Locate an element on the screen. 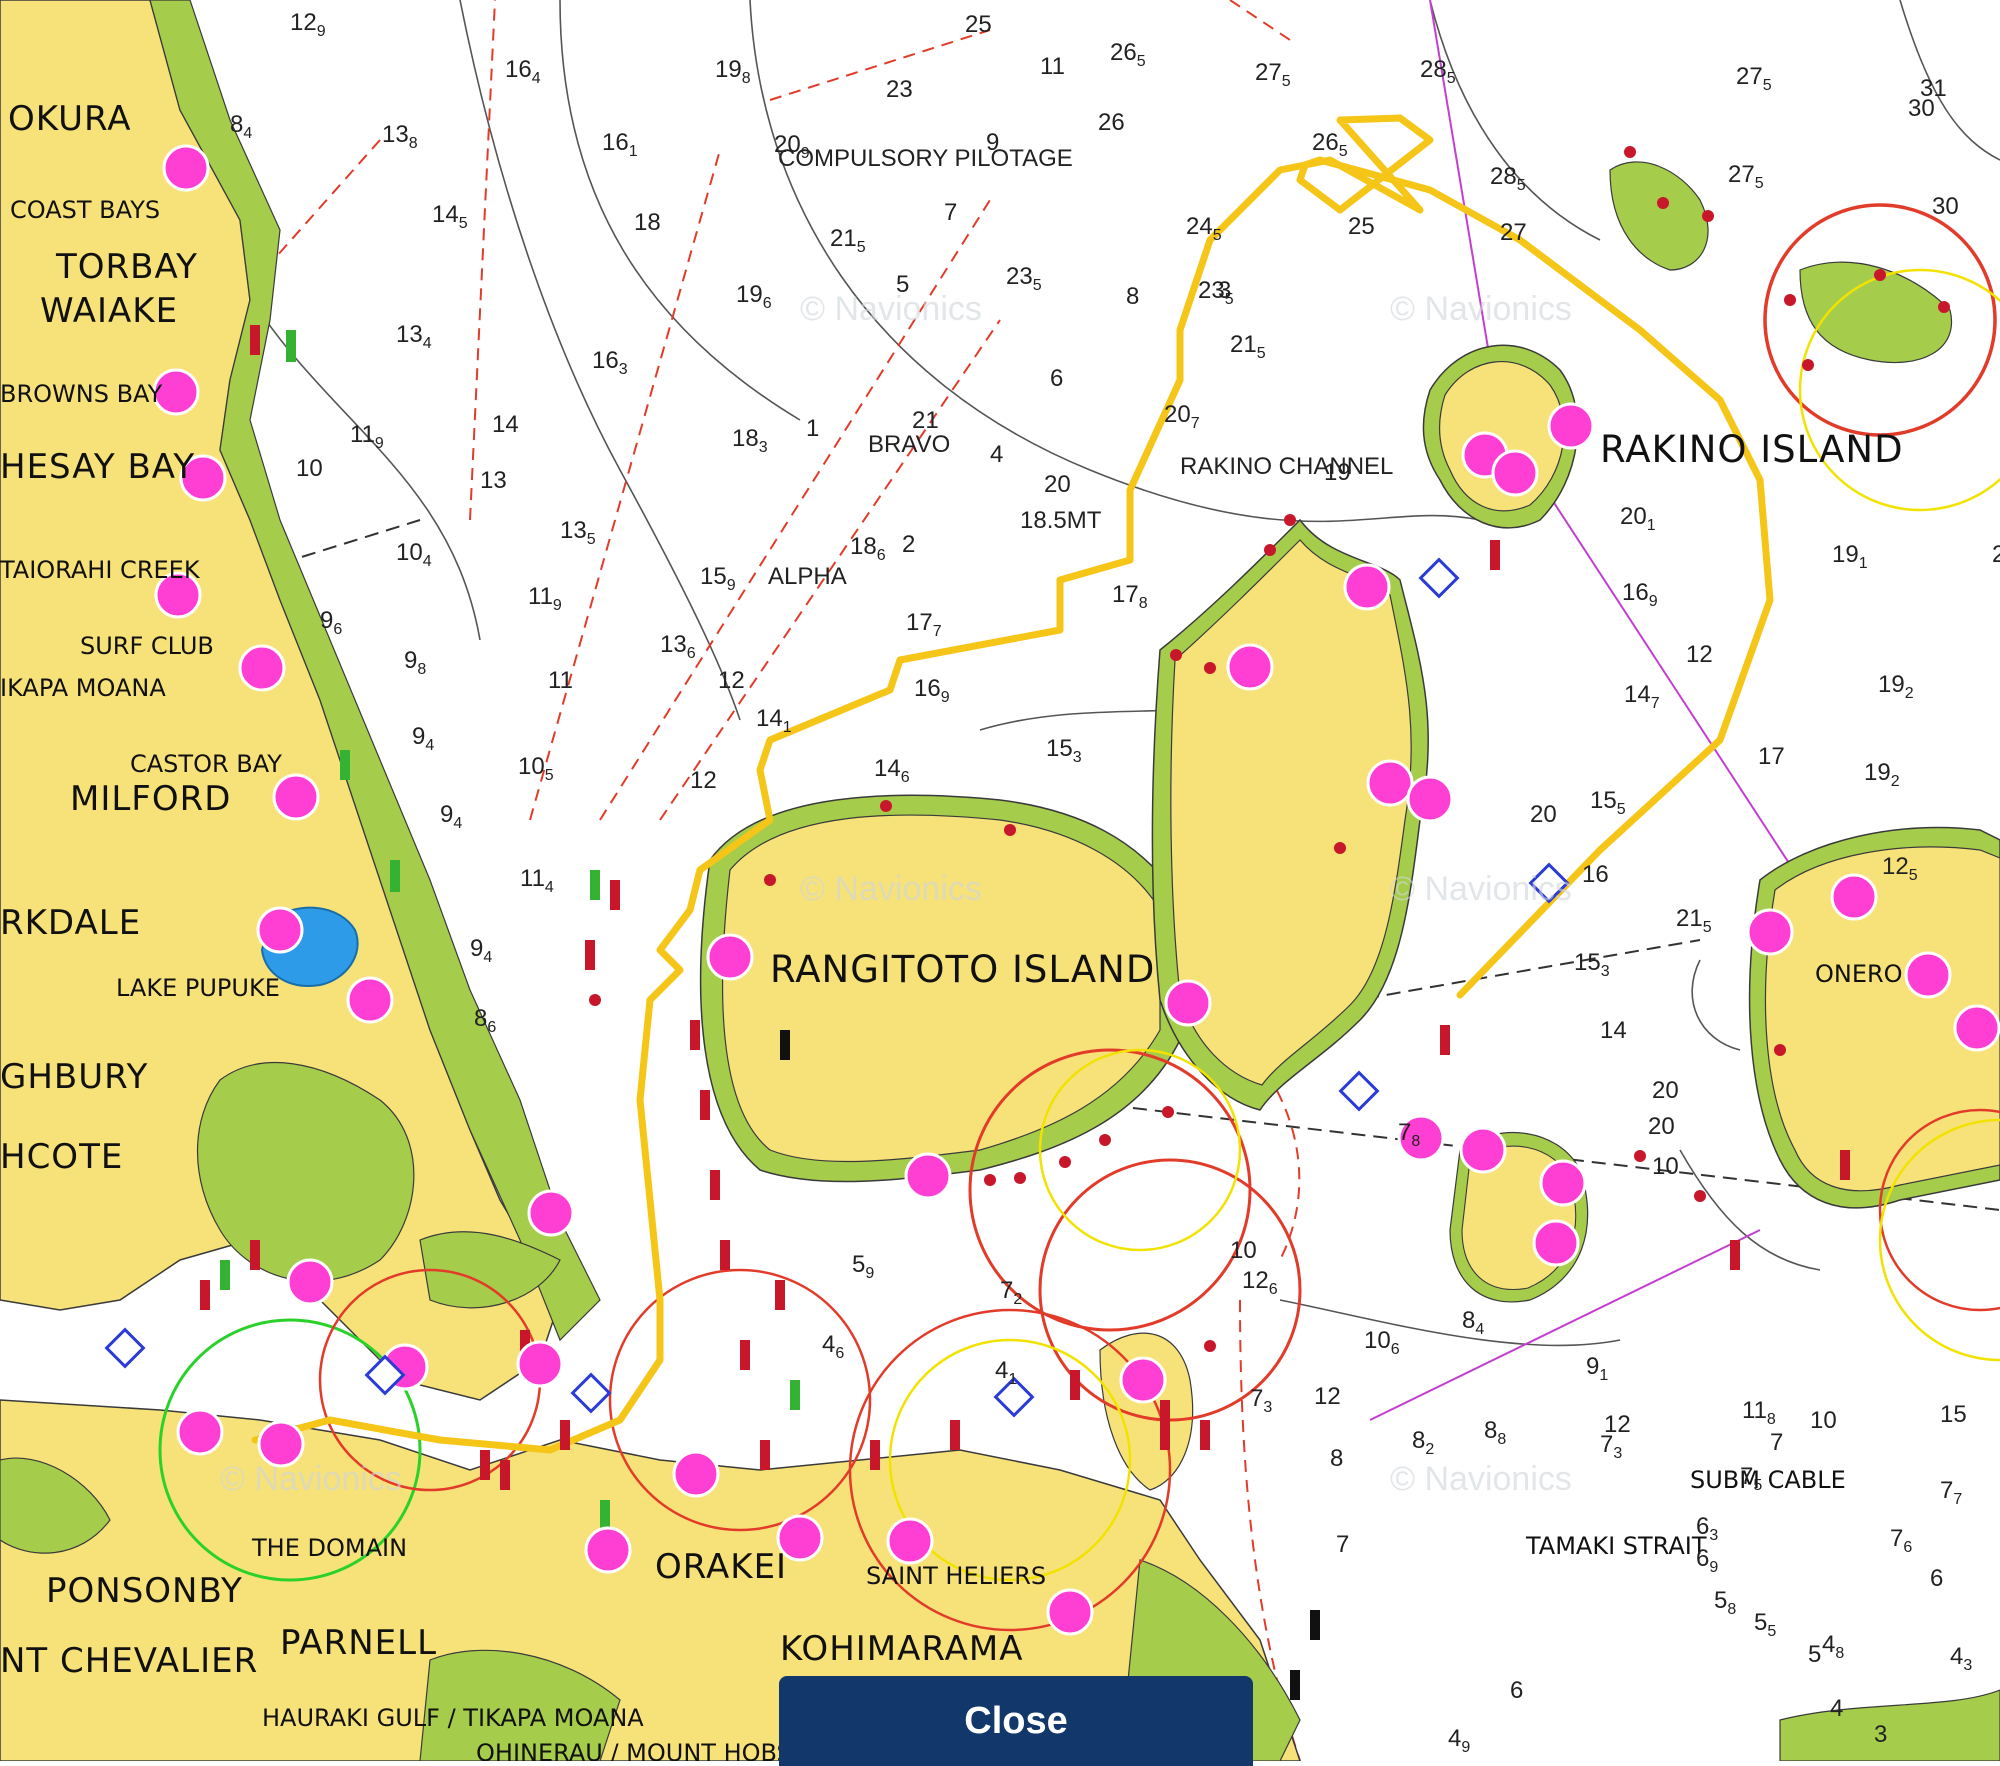 This screenshot has height=1766, width=2000. note-compulsory-pilotage: COMPULSORY PILOTAGE is located at coordinates (925, 158).